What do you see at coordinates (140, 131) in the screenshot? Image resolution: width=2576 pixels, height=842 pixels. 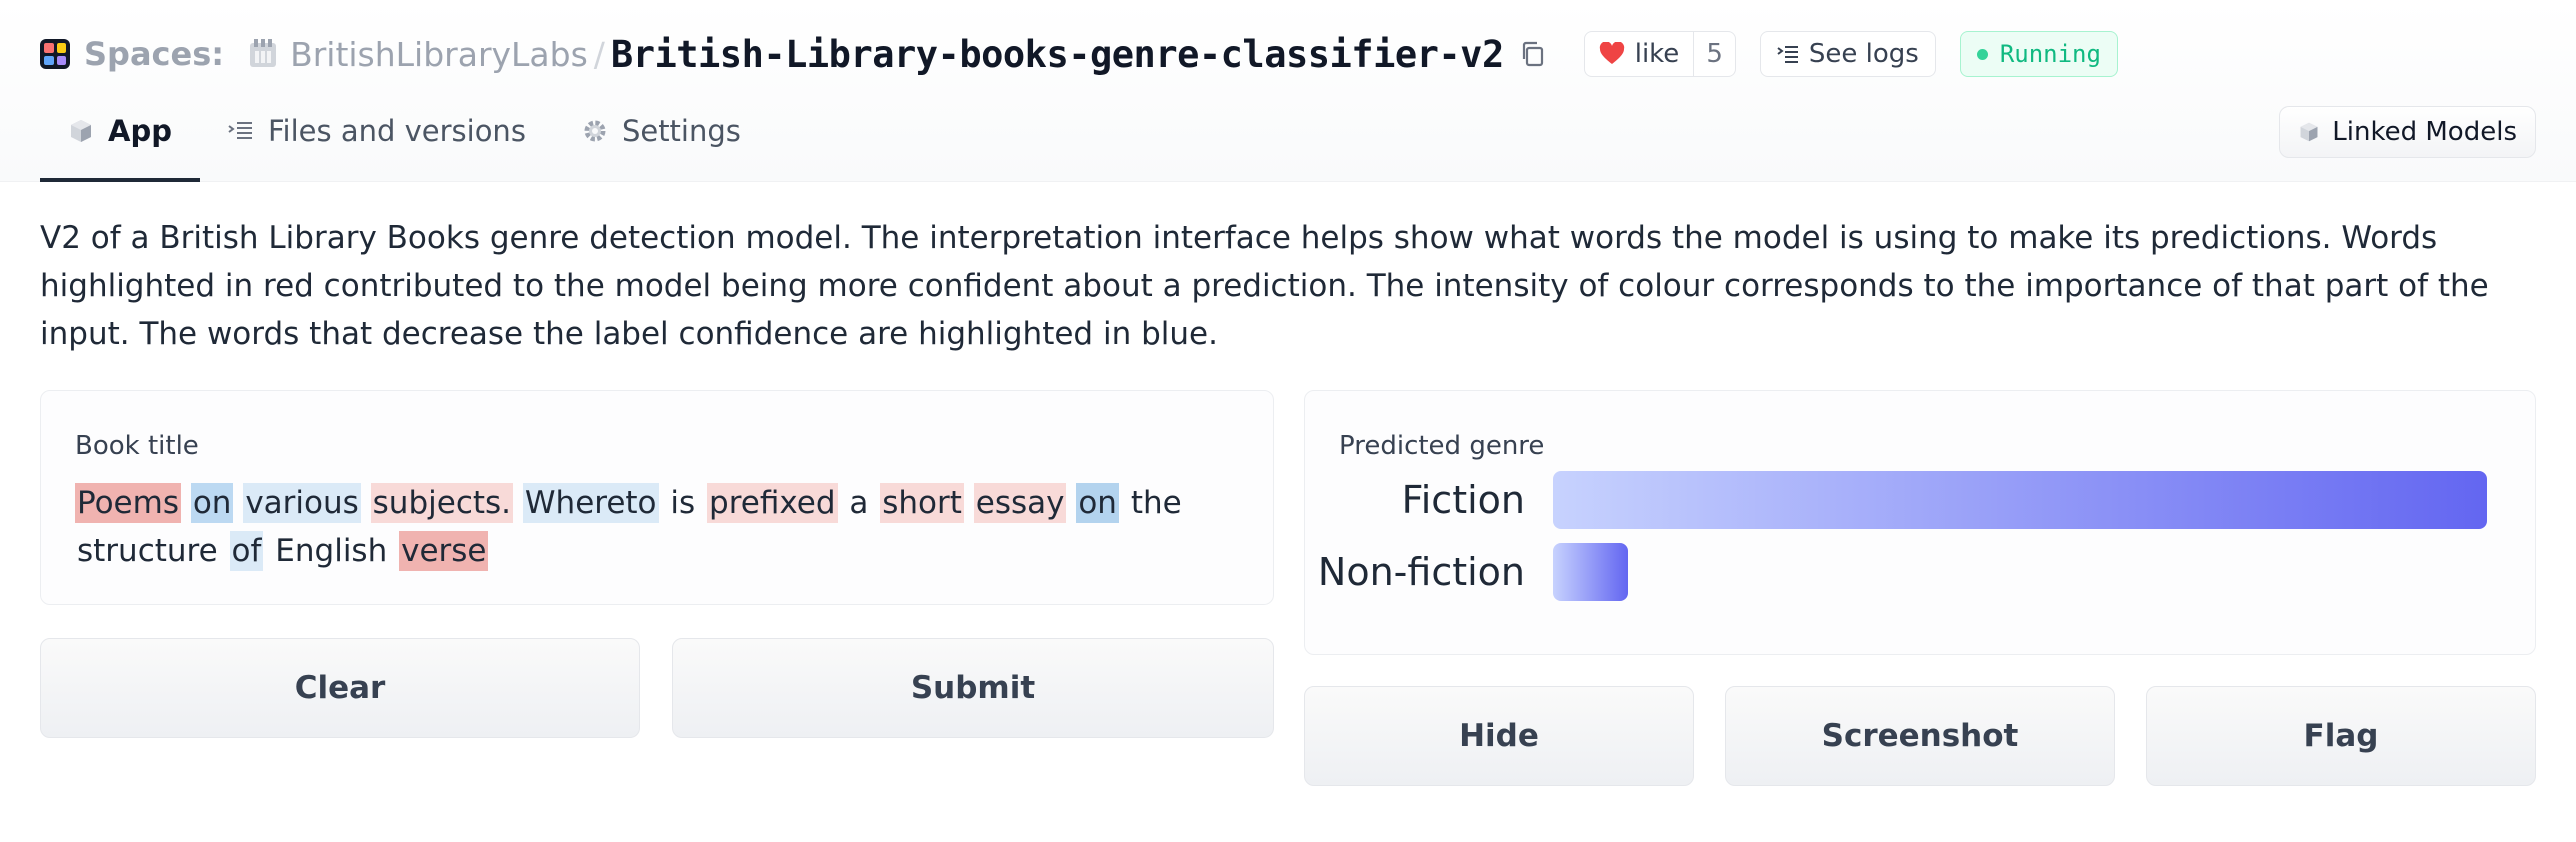 I see `tab-app-label: App` at bounding box center [140, 131].